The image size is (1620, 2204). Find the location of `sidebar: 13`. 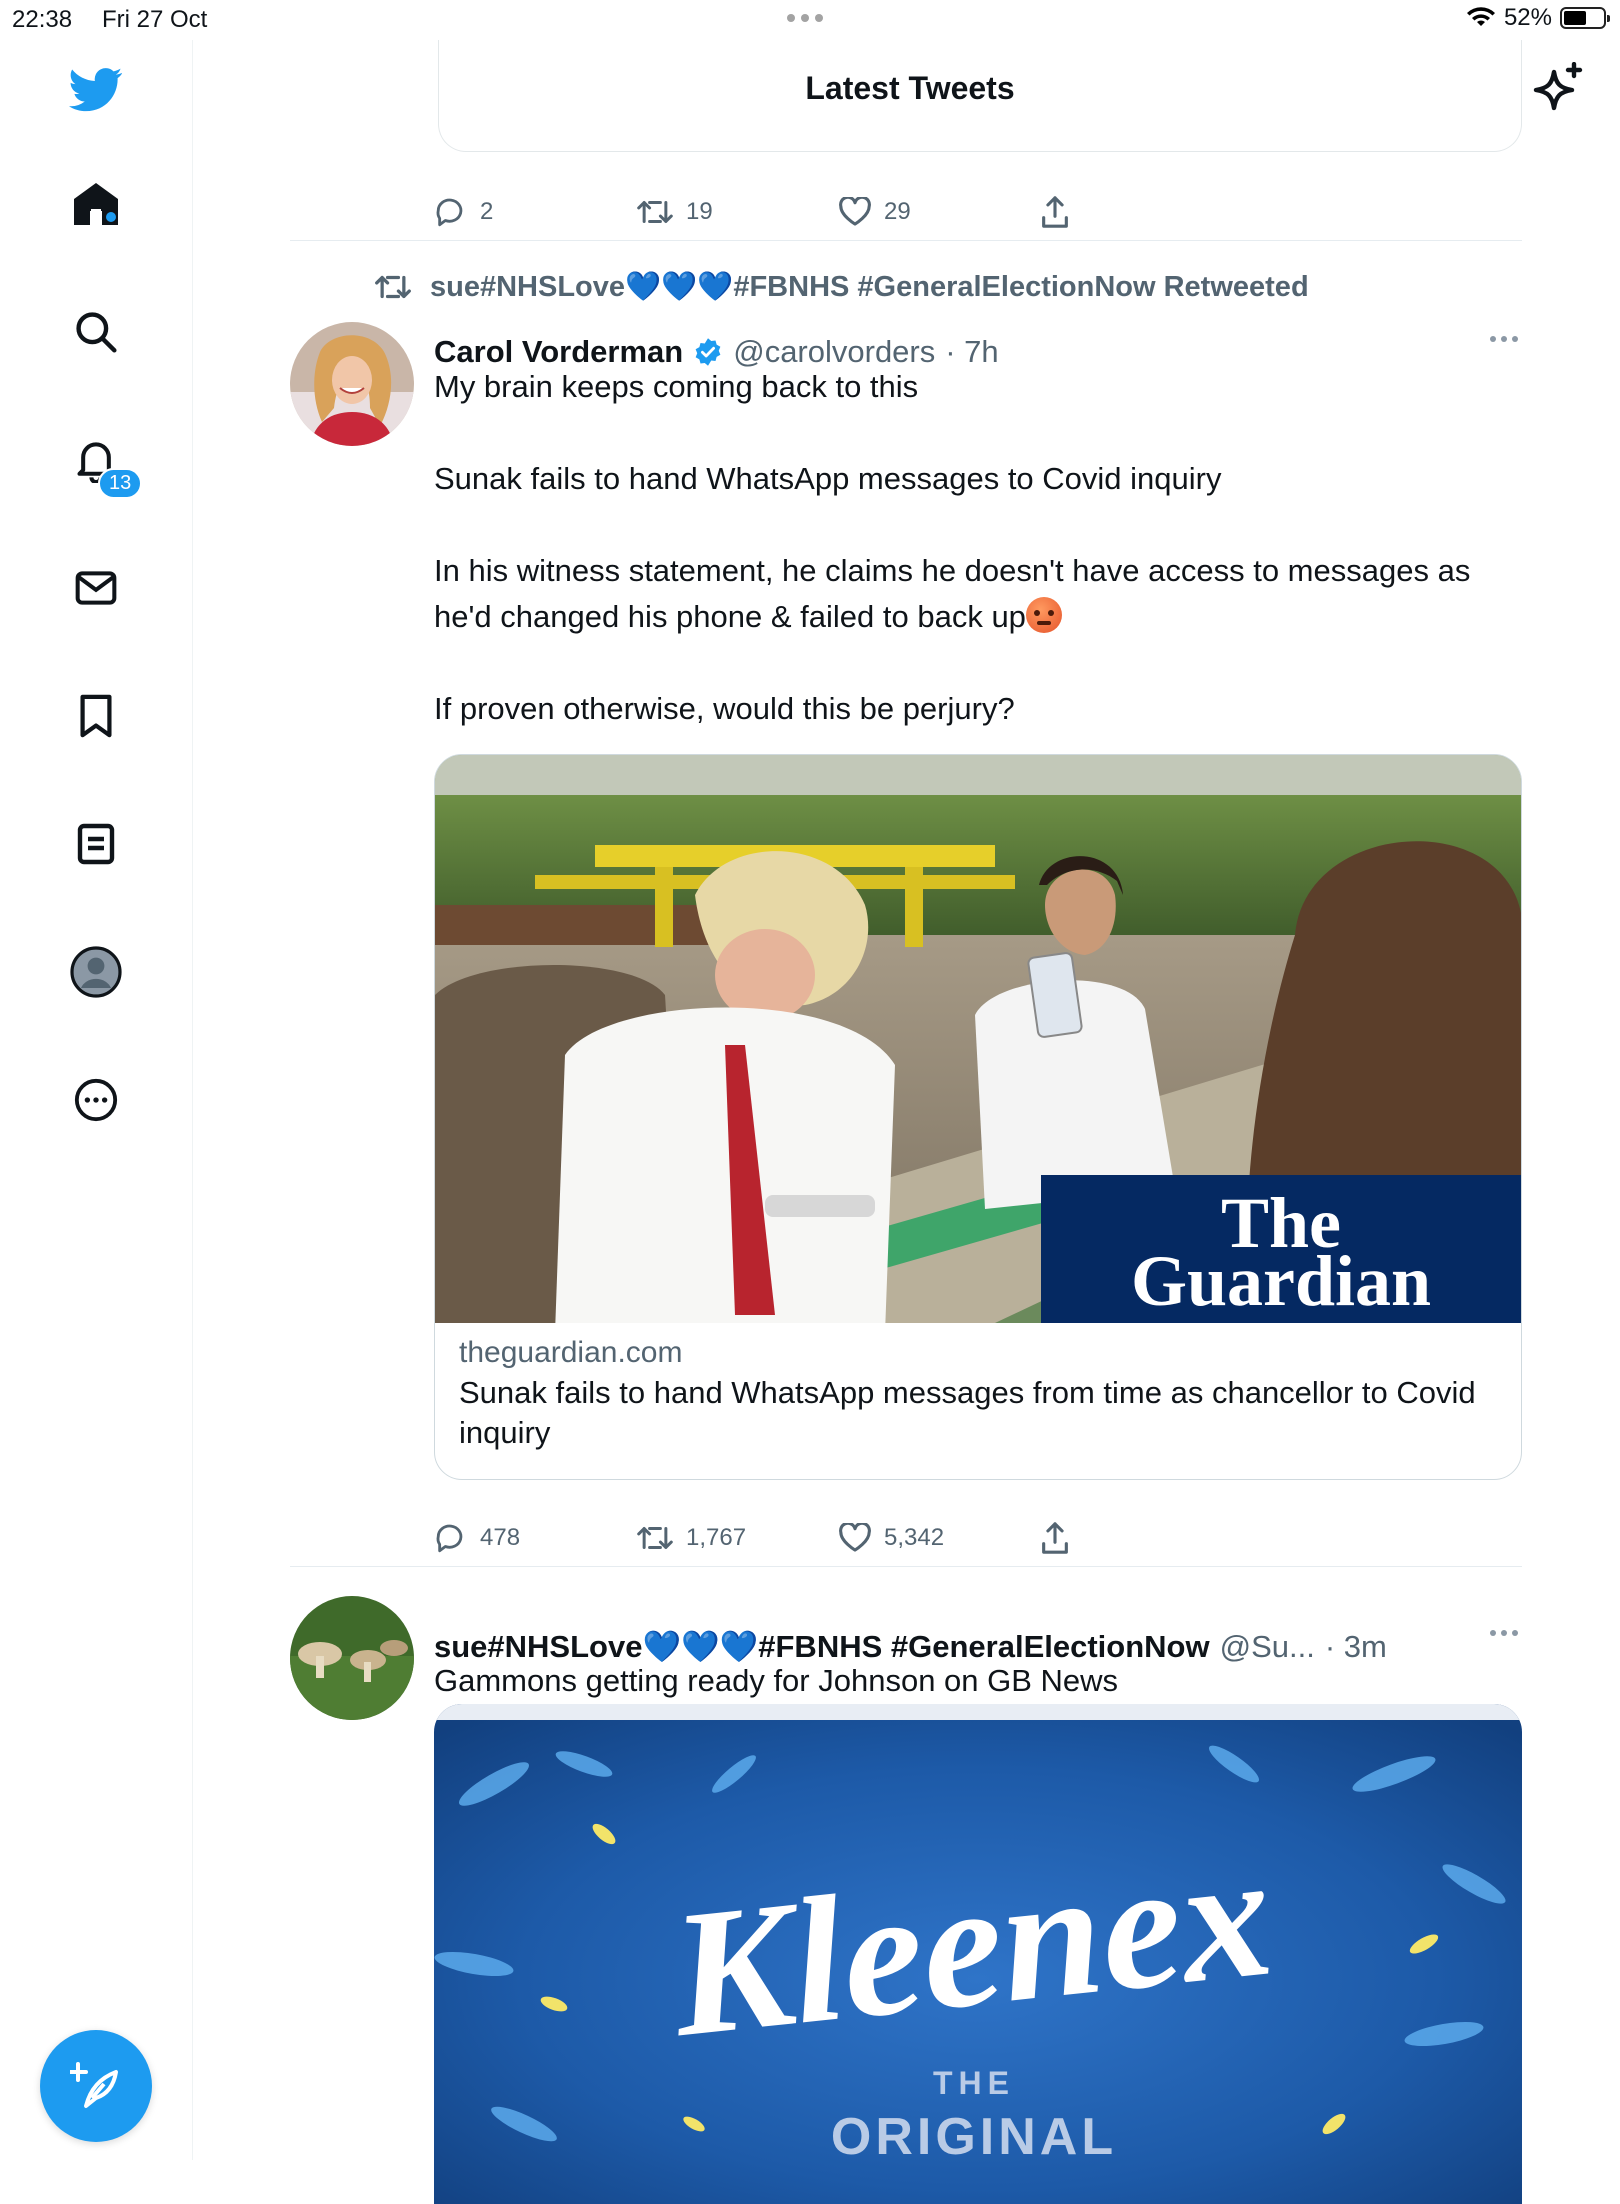

sidebar: 13 is located at coordinates (96, 1100).